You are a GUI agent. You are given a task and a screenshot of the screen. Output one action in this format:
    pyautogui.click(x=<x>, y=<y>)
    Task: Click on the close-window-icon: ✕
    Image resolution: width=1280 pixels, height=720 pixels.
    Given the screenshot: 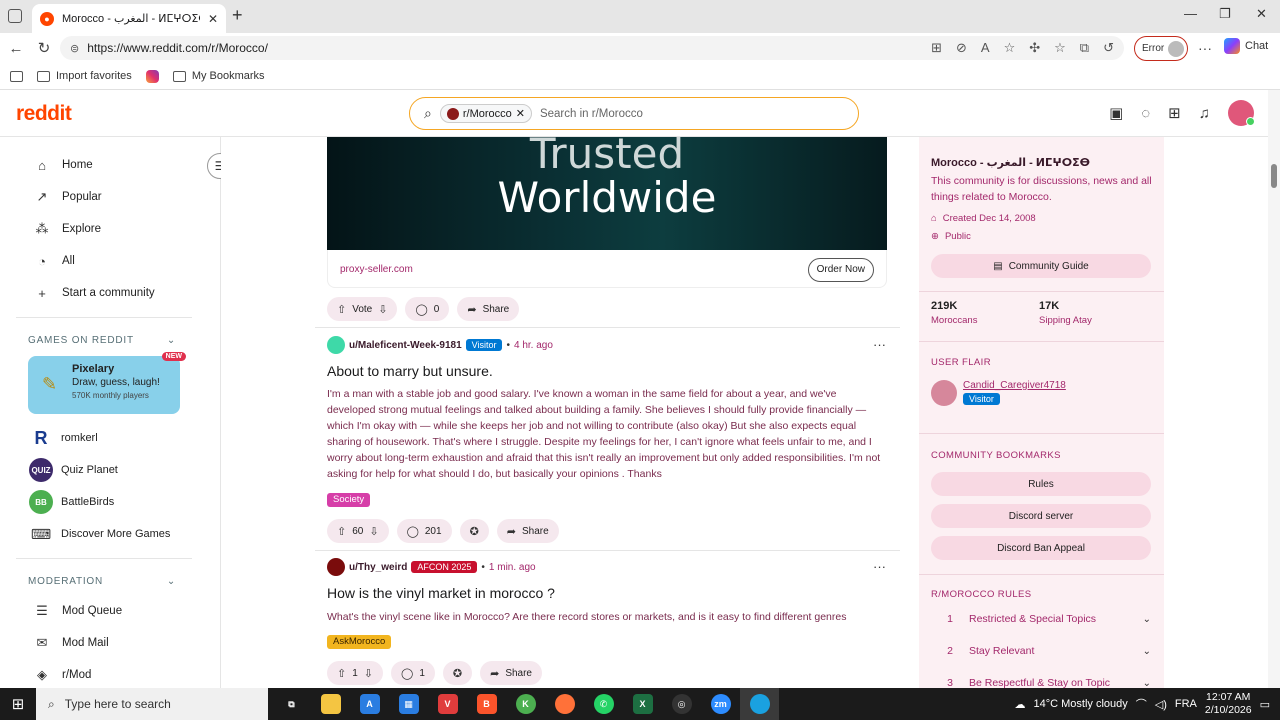 What is the action you would take?
    pyautogui.click(x=1261, y=14)
    